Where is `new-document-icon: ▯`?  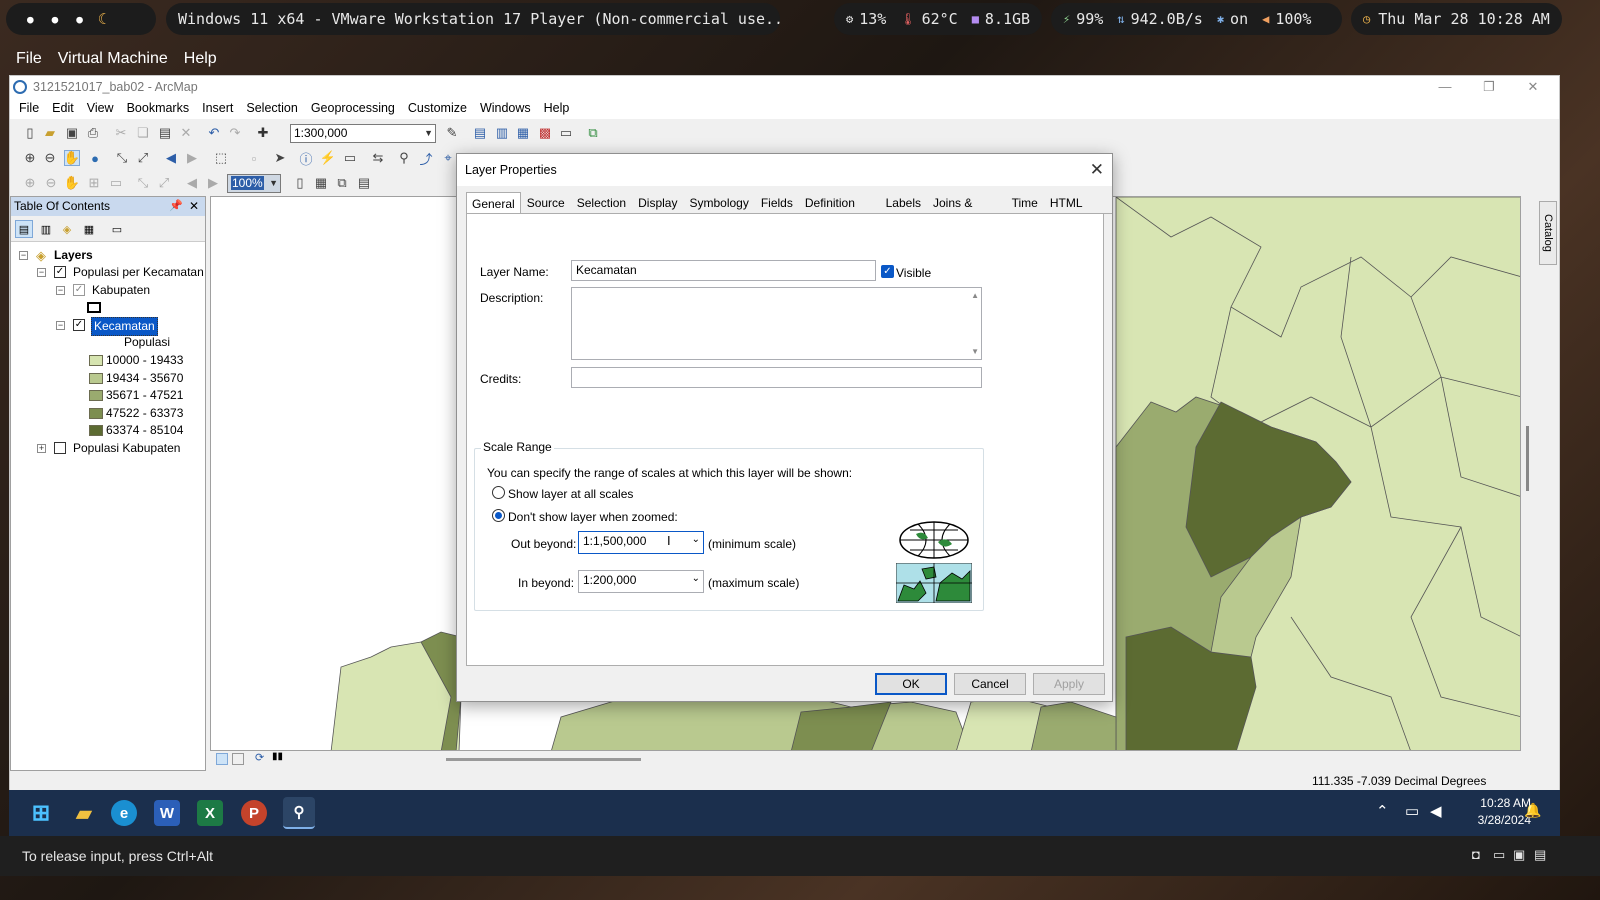
new-document-icon: ▯ is located at coordinates (30, 133).